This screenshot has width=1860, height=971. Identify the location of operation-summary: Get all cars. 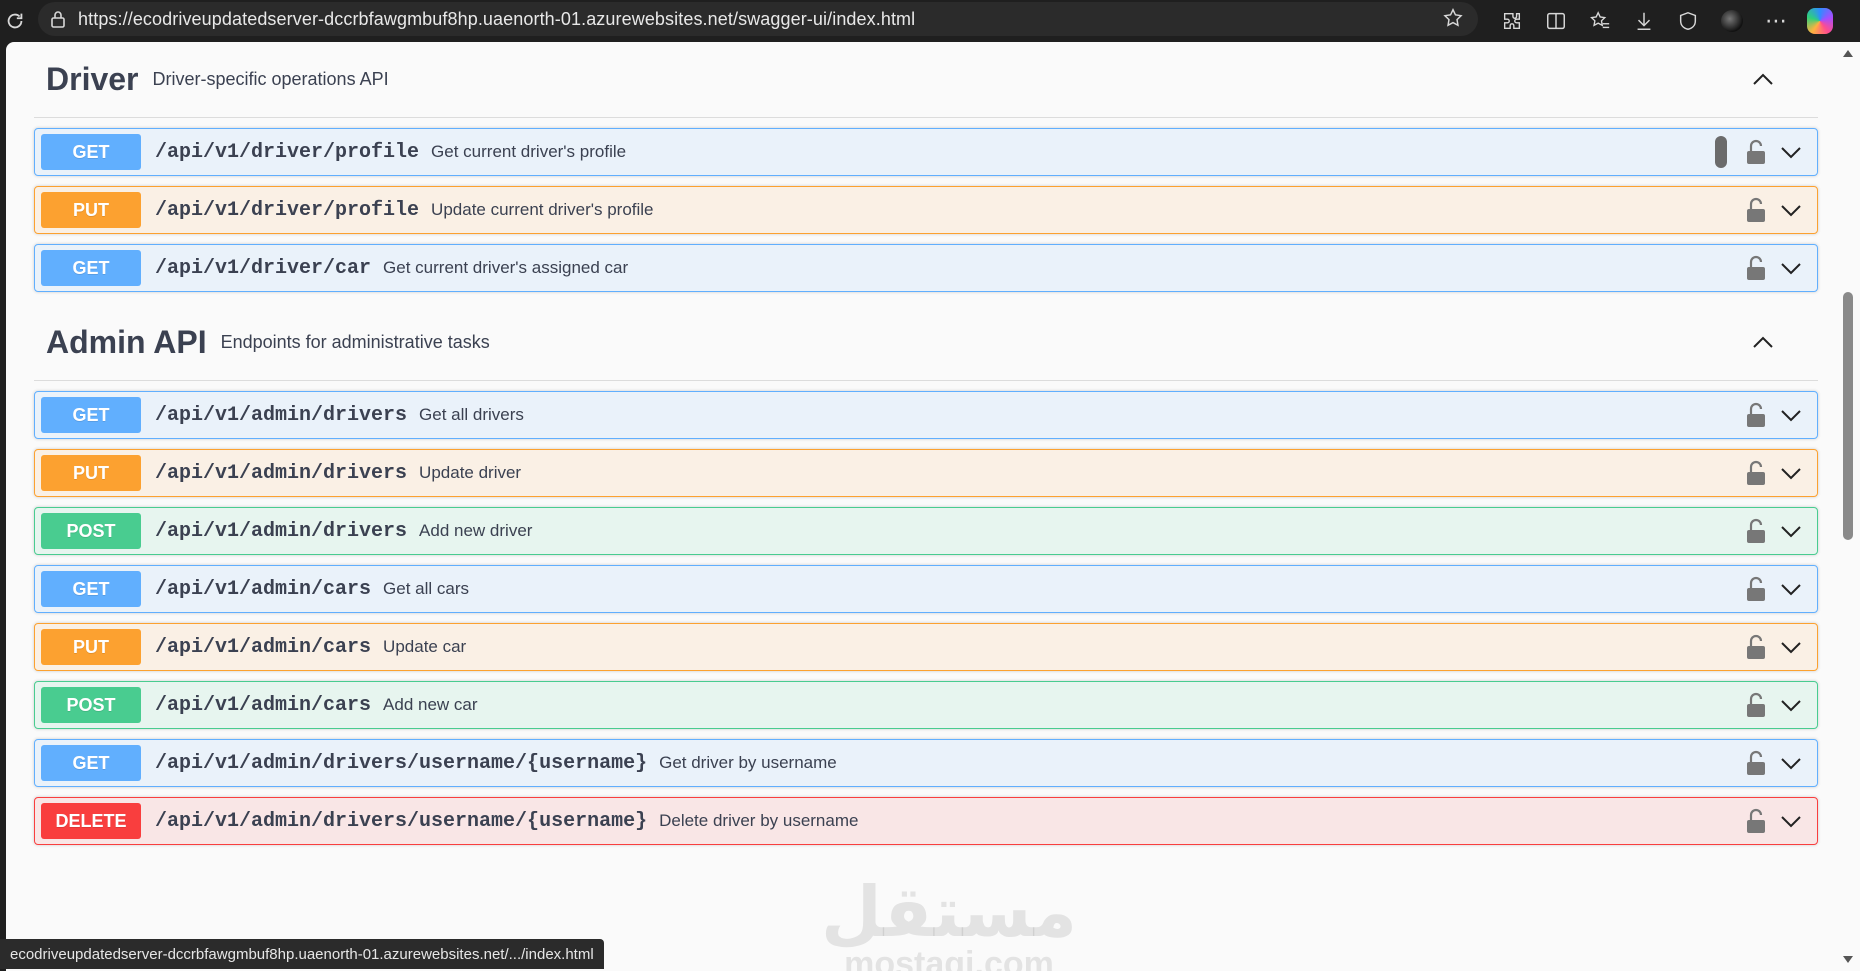
(426, 588).